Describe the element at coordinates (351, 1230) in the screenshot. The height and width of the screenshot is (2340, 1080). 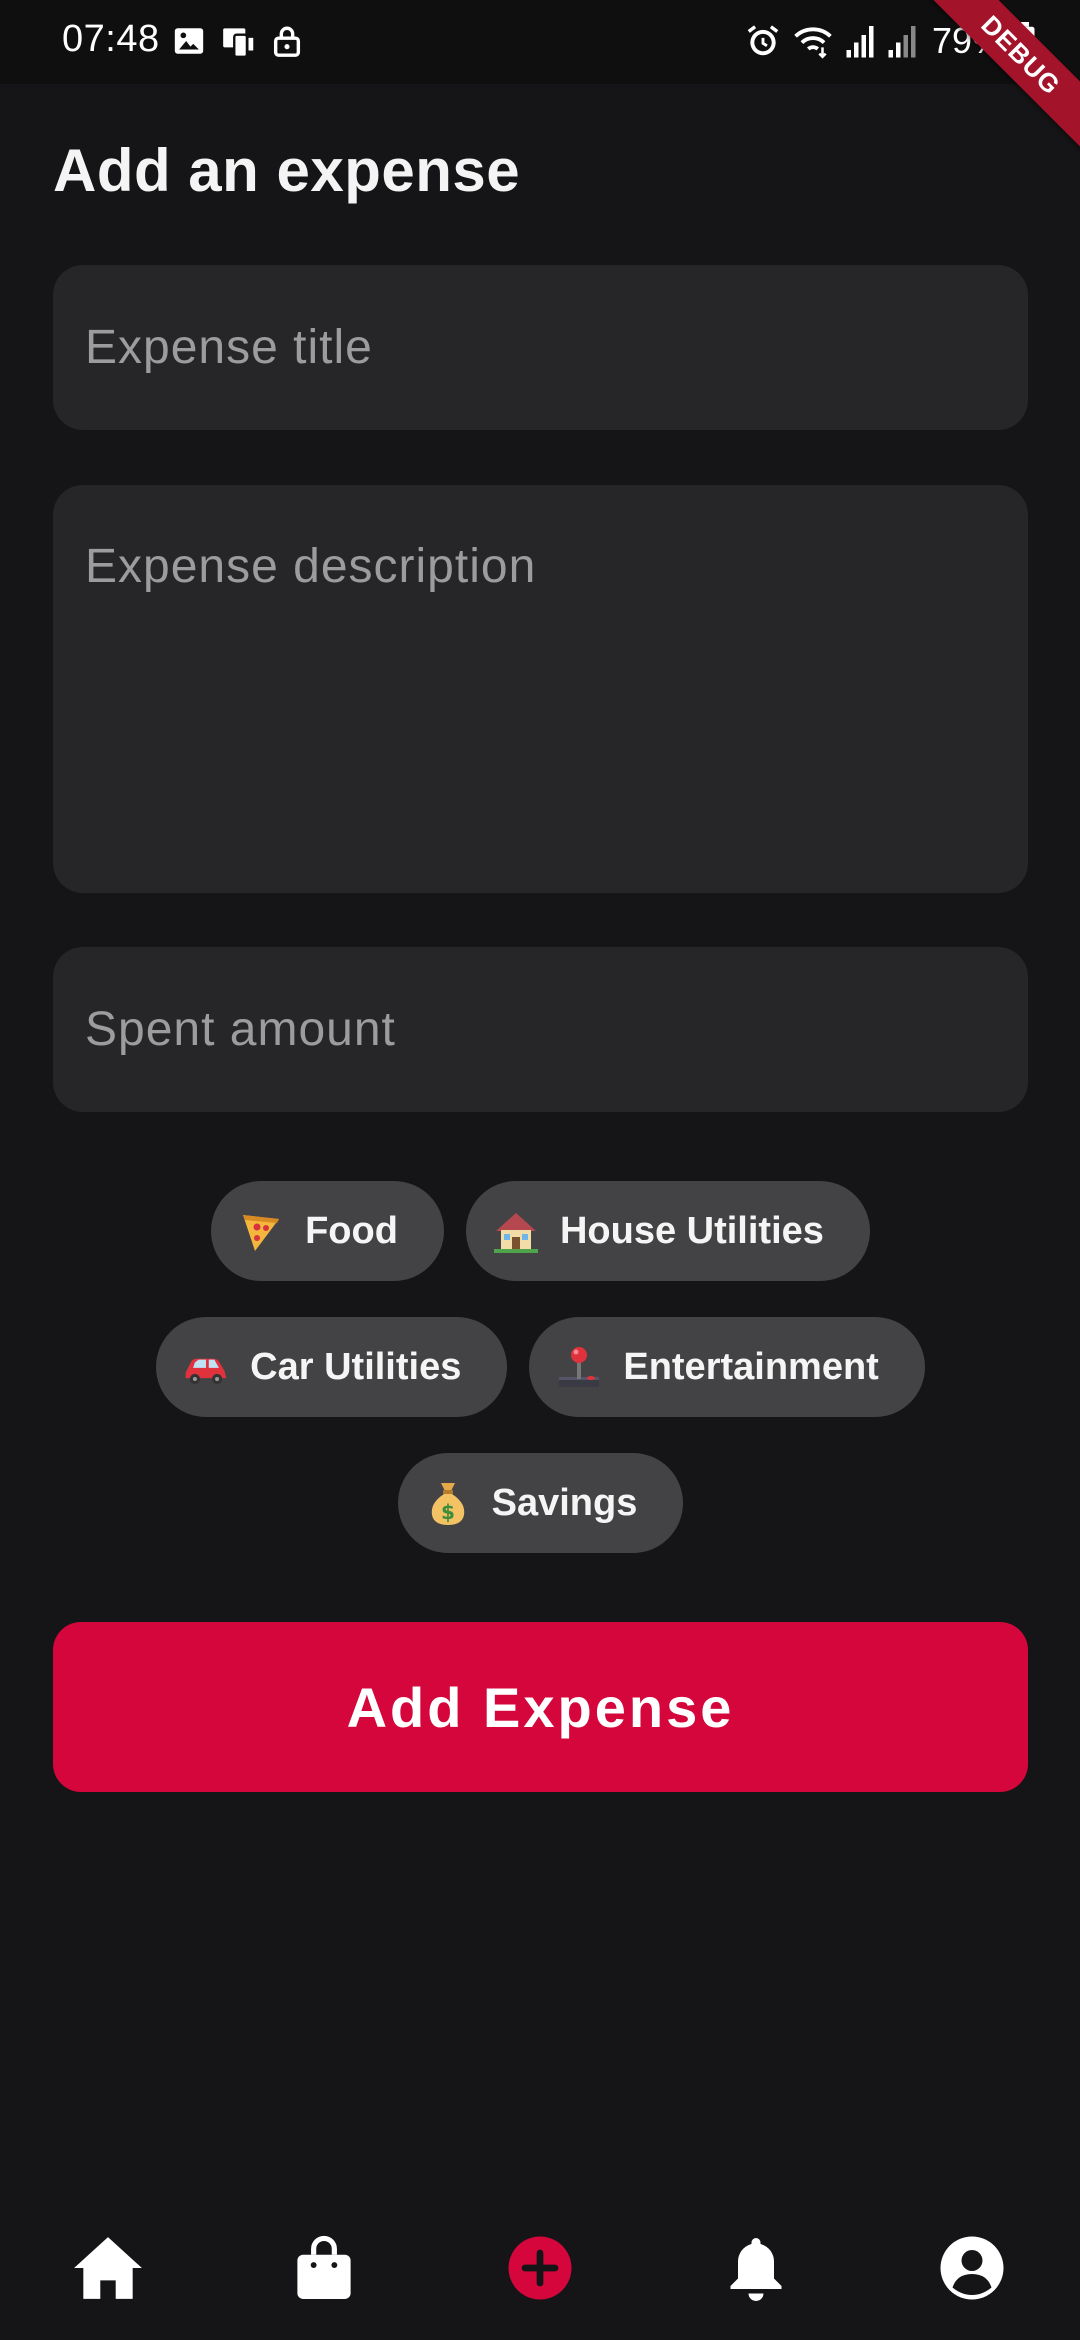
I see `chip-label: Food` at that location.